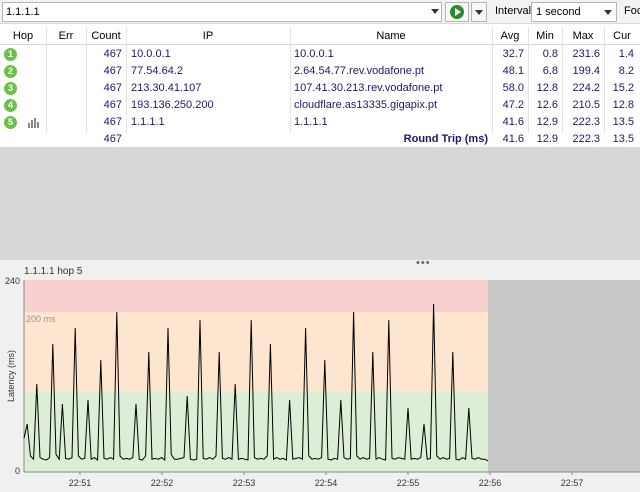 This screenshot has width=640, height=492. I want to click on target-input, so click(216, 12).